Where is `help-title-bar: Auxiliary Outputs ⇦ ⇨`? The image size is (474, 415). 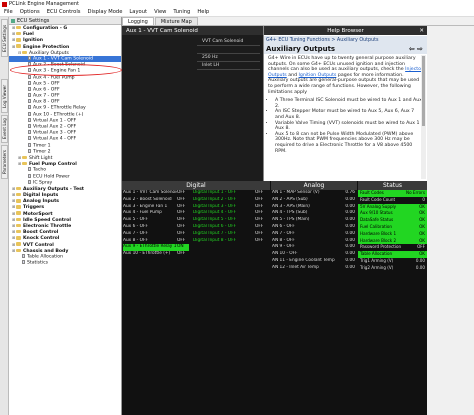
help-title-bar: Auxiliary Outputs ⇦ ⇨ is located at coordinates (345, 49).